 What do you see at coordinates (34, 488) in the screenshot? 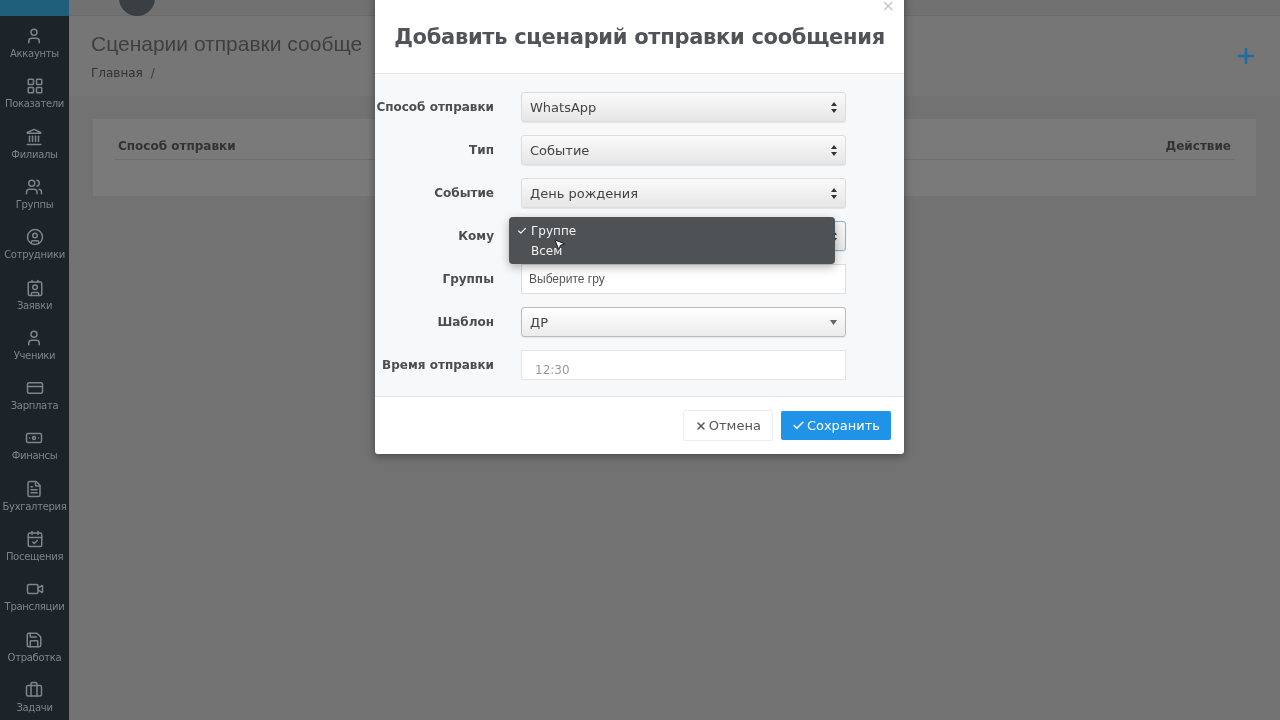
I see `document-icon` at bounding box center [34, 488].